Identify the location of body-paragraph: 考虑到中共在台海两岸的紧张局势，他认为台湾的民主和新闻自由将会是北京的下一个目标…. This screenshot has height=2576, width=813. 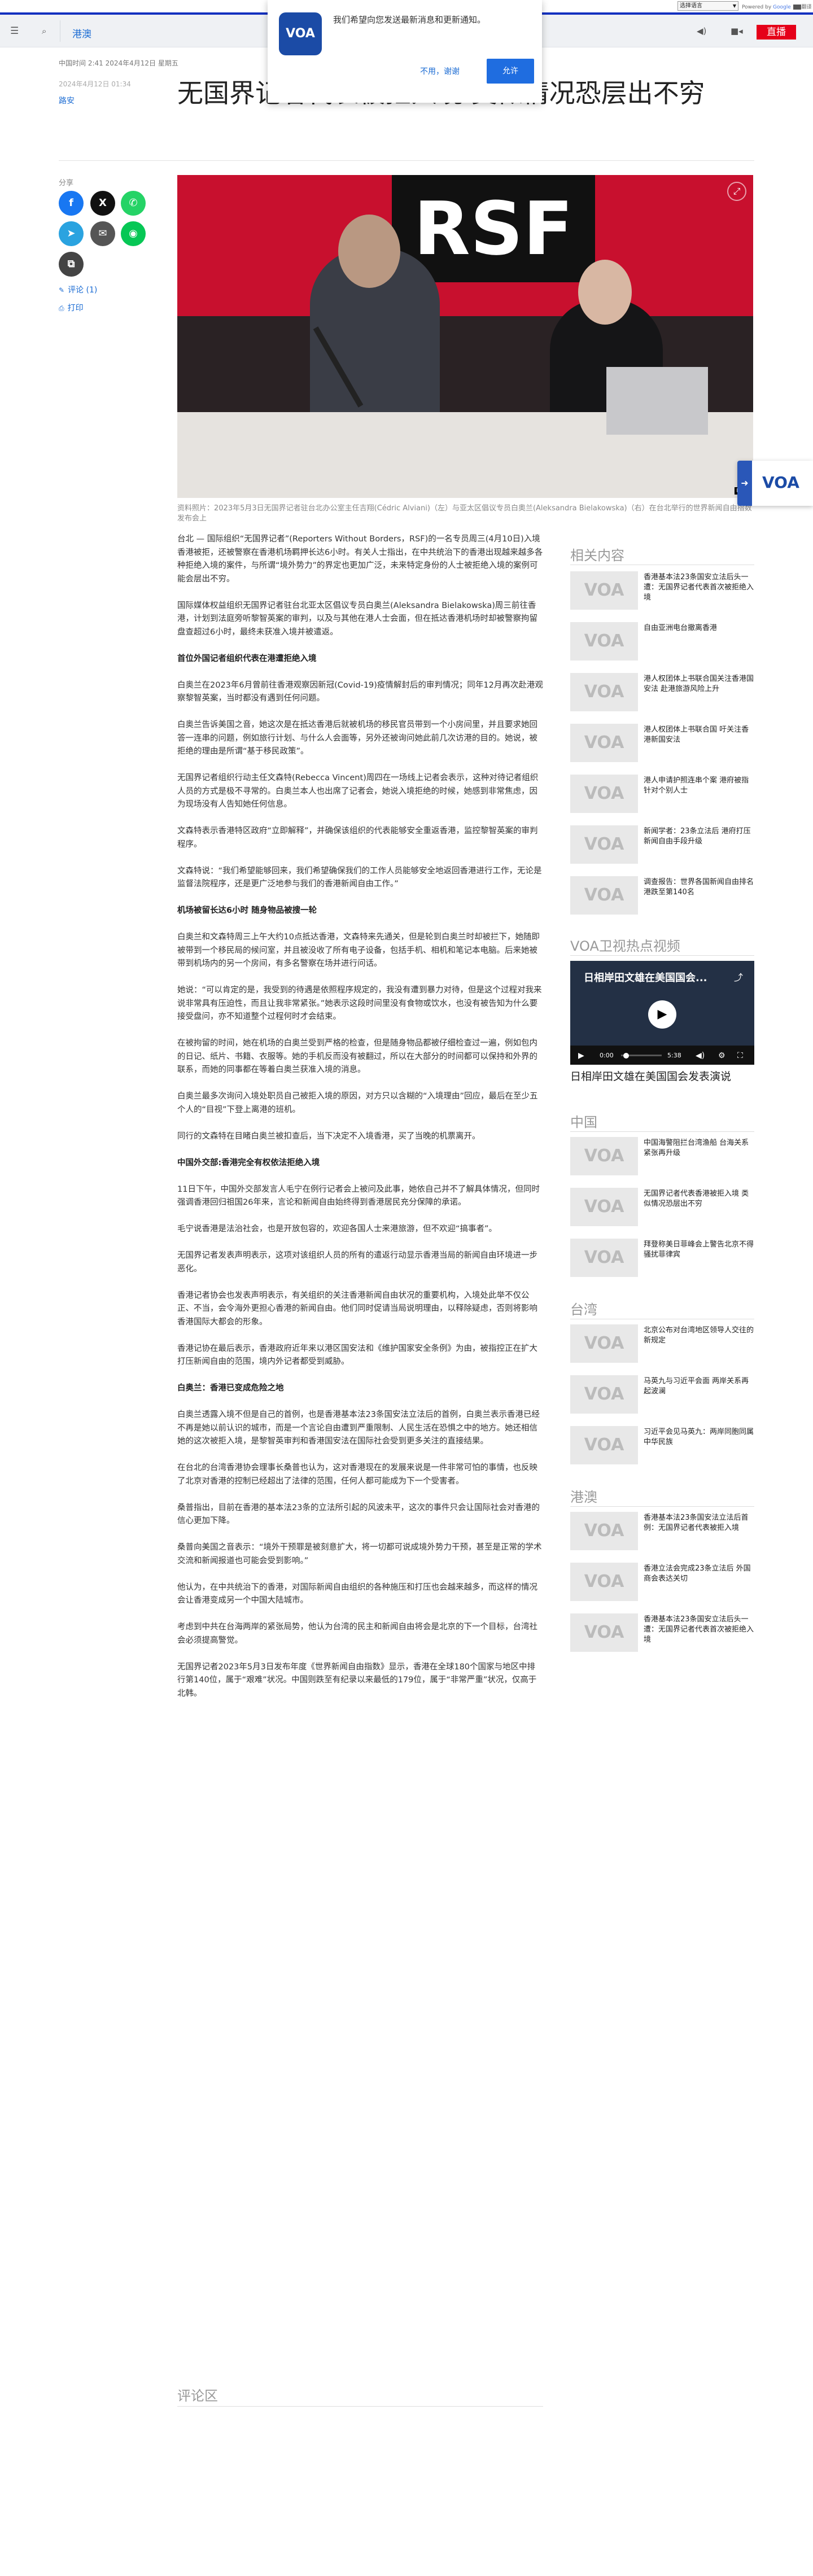
(357, 1633).